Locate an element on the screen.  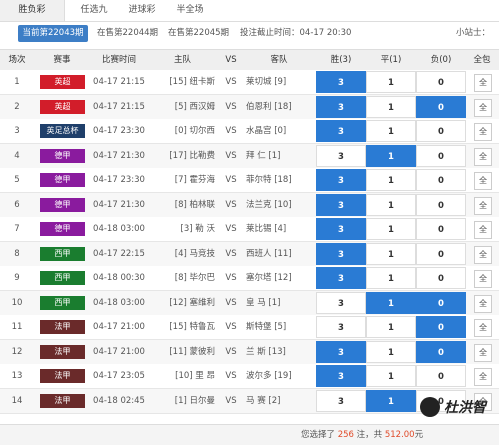
tab-banquanchang: 半全场 is located at coordinates (190, 10).